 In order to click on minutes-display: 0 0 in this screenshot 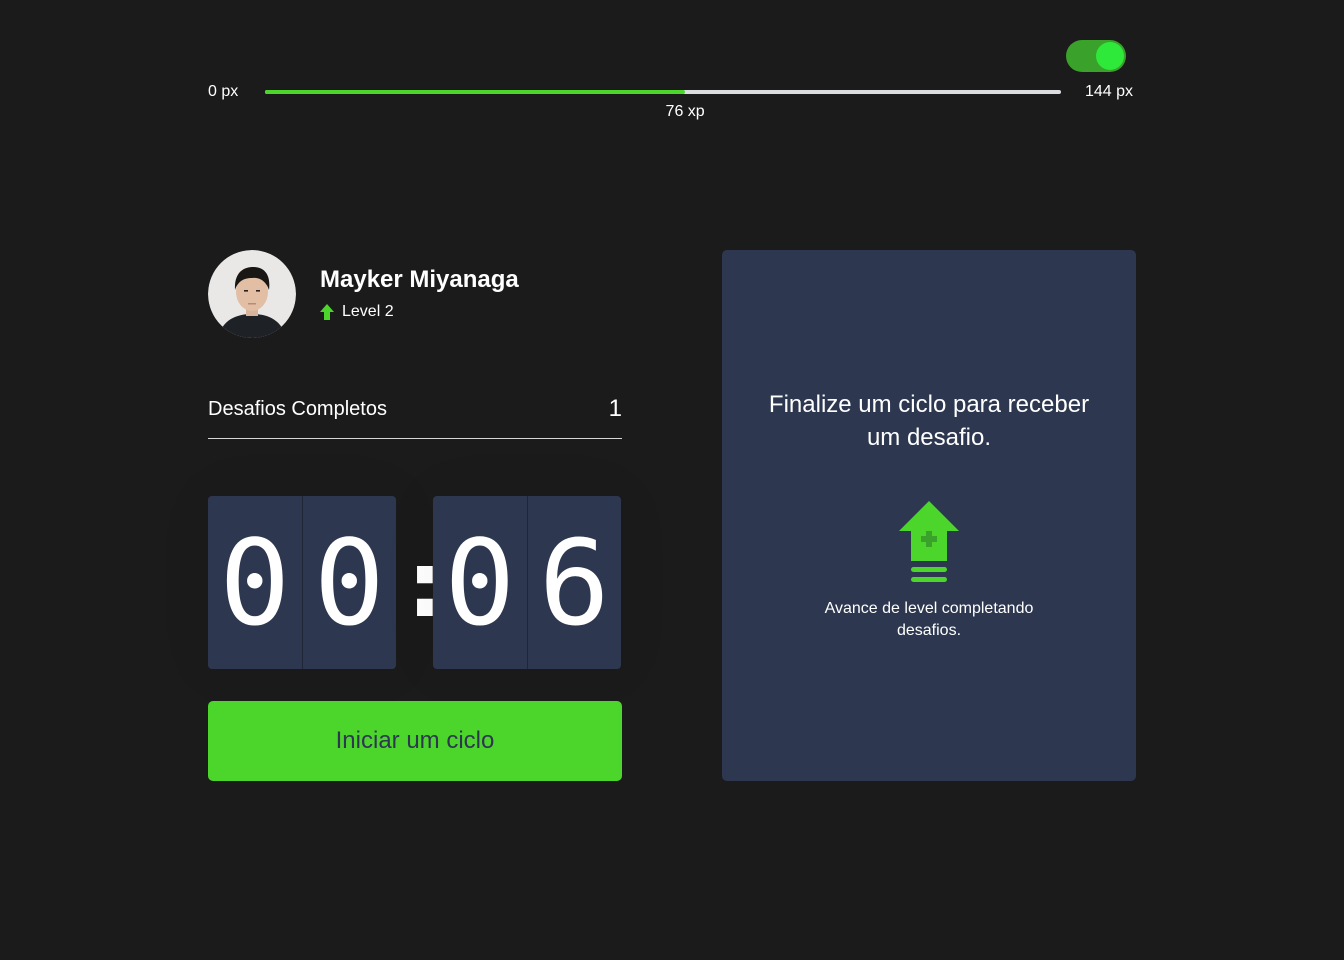, I will do `click(302, 582)`.